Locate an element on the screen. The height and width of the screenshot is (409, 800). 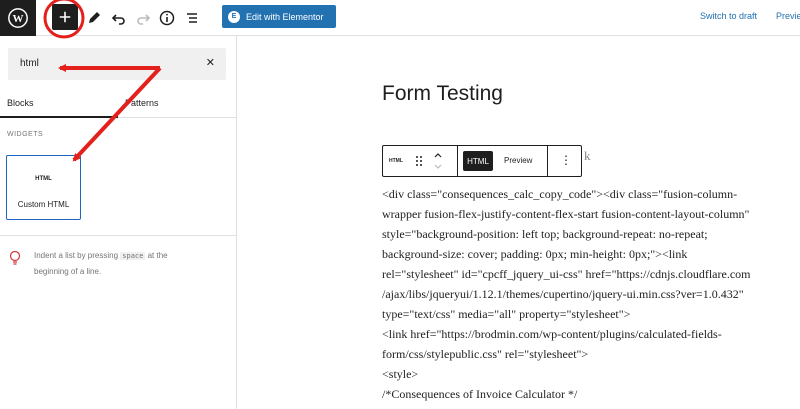
code-line: <style> is located at coordinates (400, 374).